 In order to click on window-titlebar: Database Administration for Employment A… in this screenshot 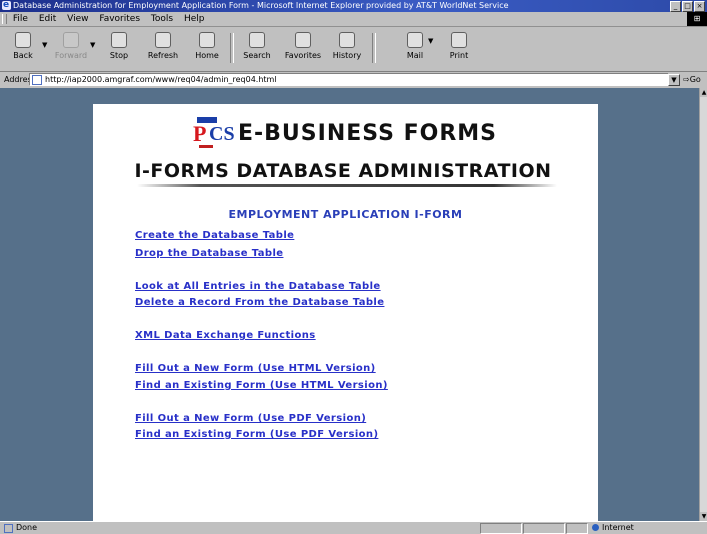, I will do `click(353, 6)`.